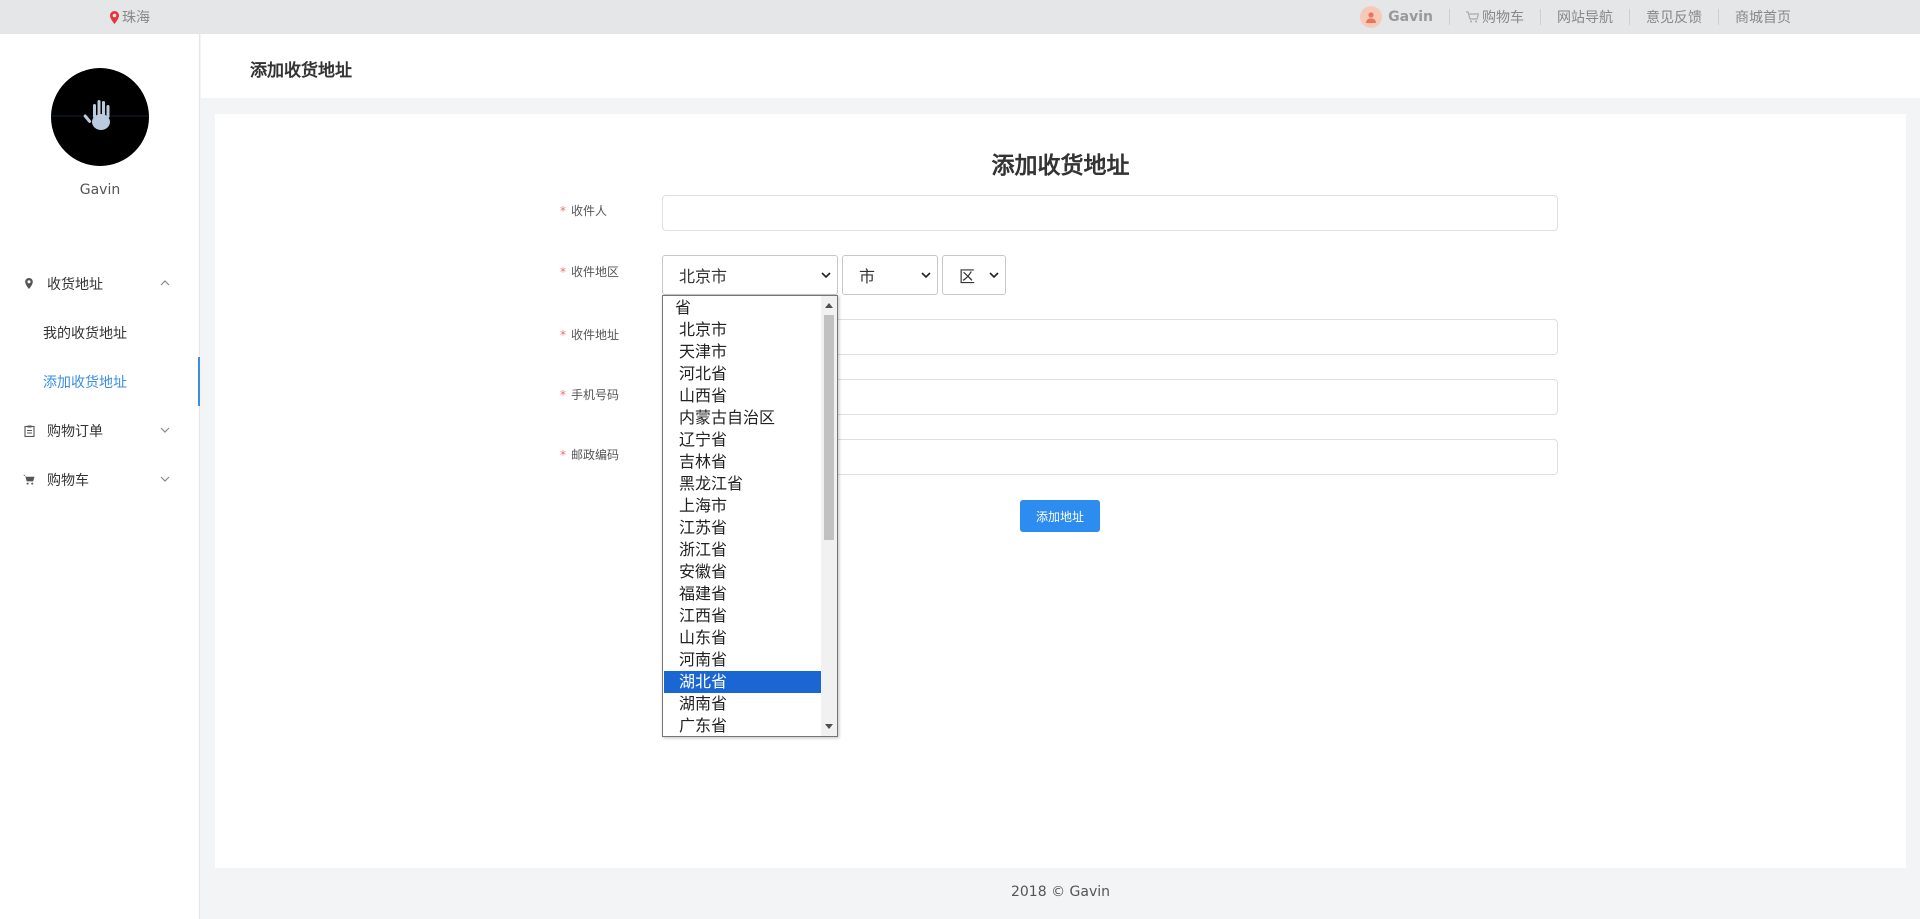 The width and height of the screenshot is (1920, 919). I want to click on dropdown-option: 省, so click(742, 308).